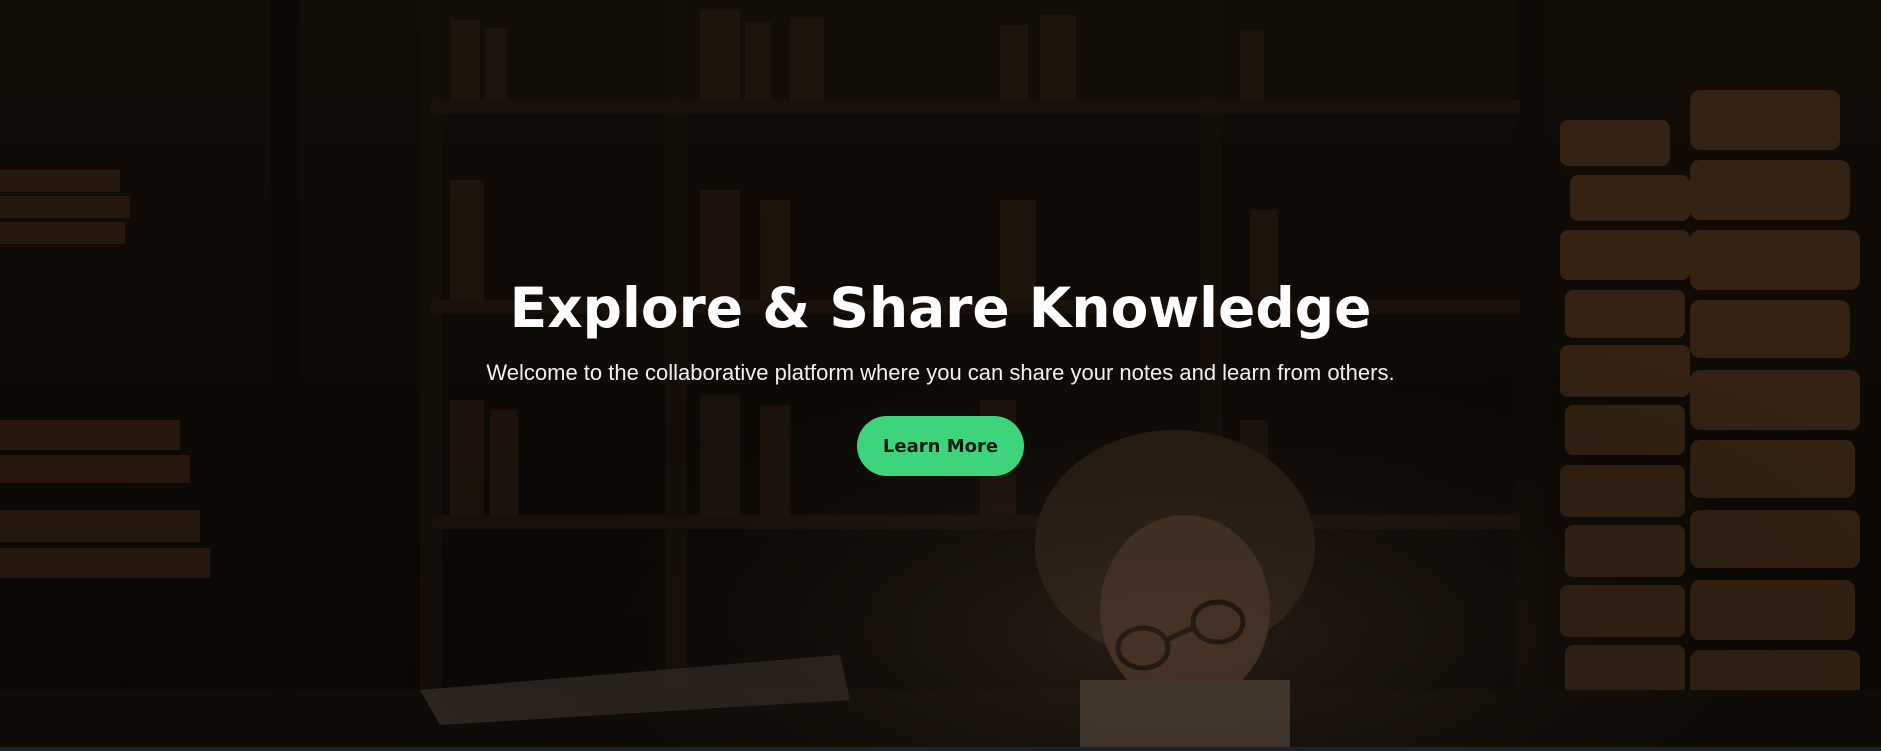 Image resolution: width=1881 pixels, height=751 pixels. I want to click on learn-more-button: Learn More, so click(940, 446).